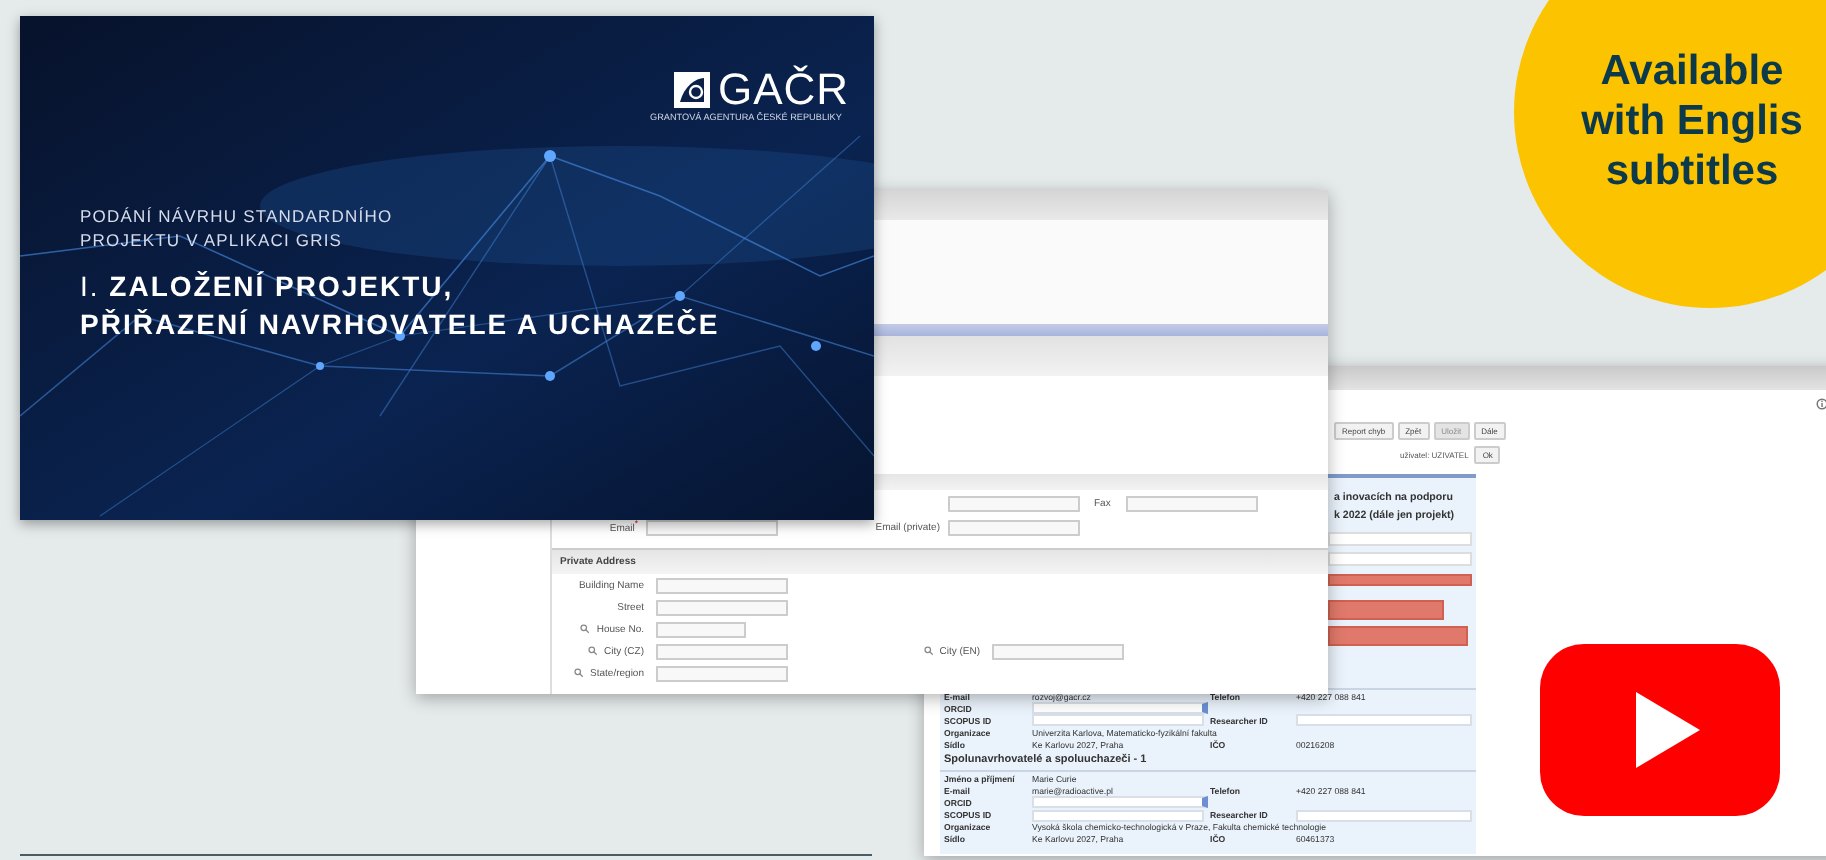 The image size is (1826, 860). What do you see at coordinates (1660, 730) in the screenshot?
I see `play-button-icon` at bounding box center [1660, 730].